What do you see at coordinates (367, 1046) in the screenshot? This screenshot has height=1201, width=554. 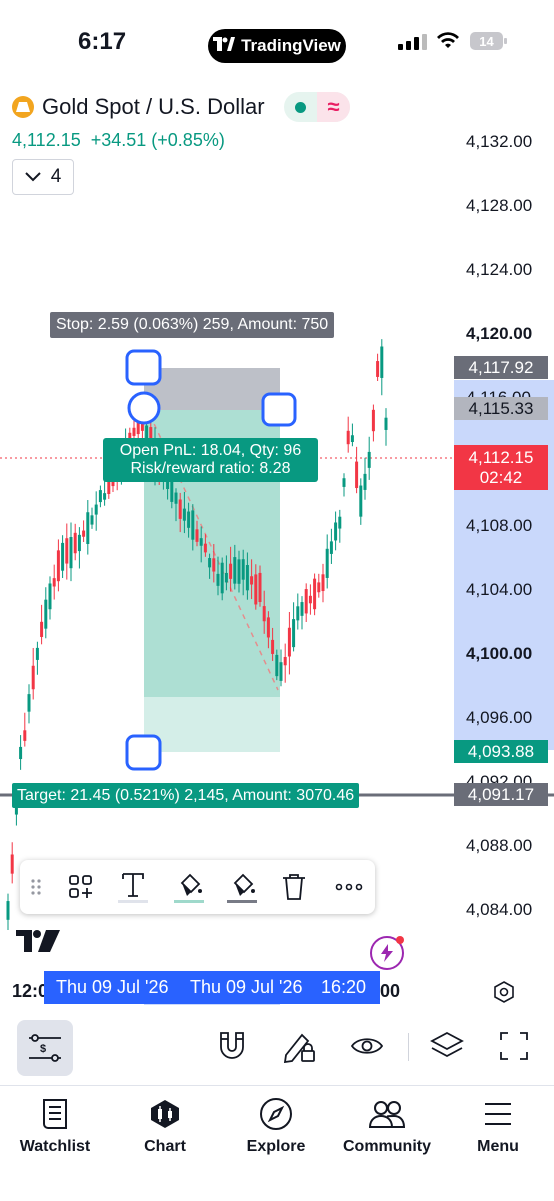 I see `eye-icon` at bounding box center [367, 1046].